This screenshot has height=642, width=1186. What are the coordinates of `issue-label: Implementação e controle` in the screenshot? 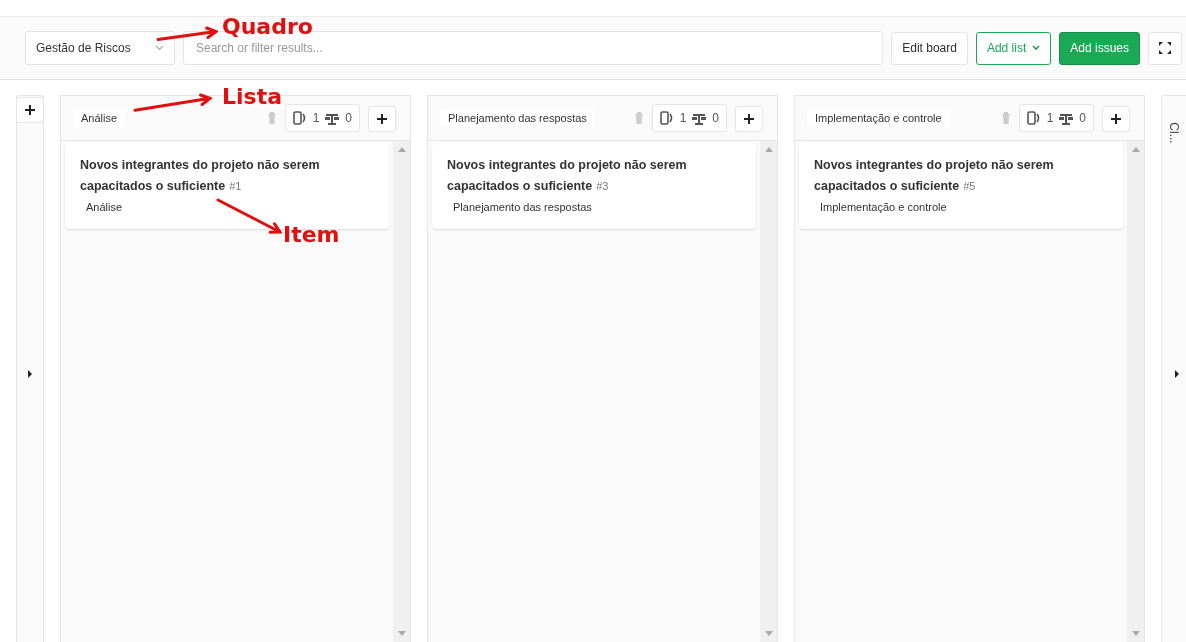 It's located at (883, 207).